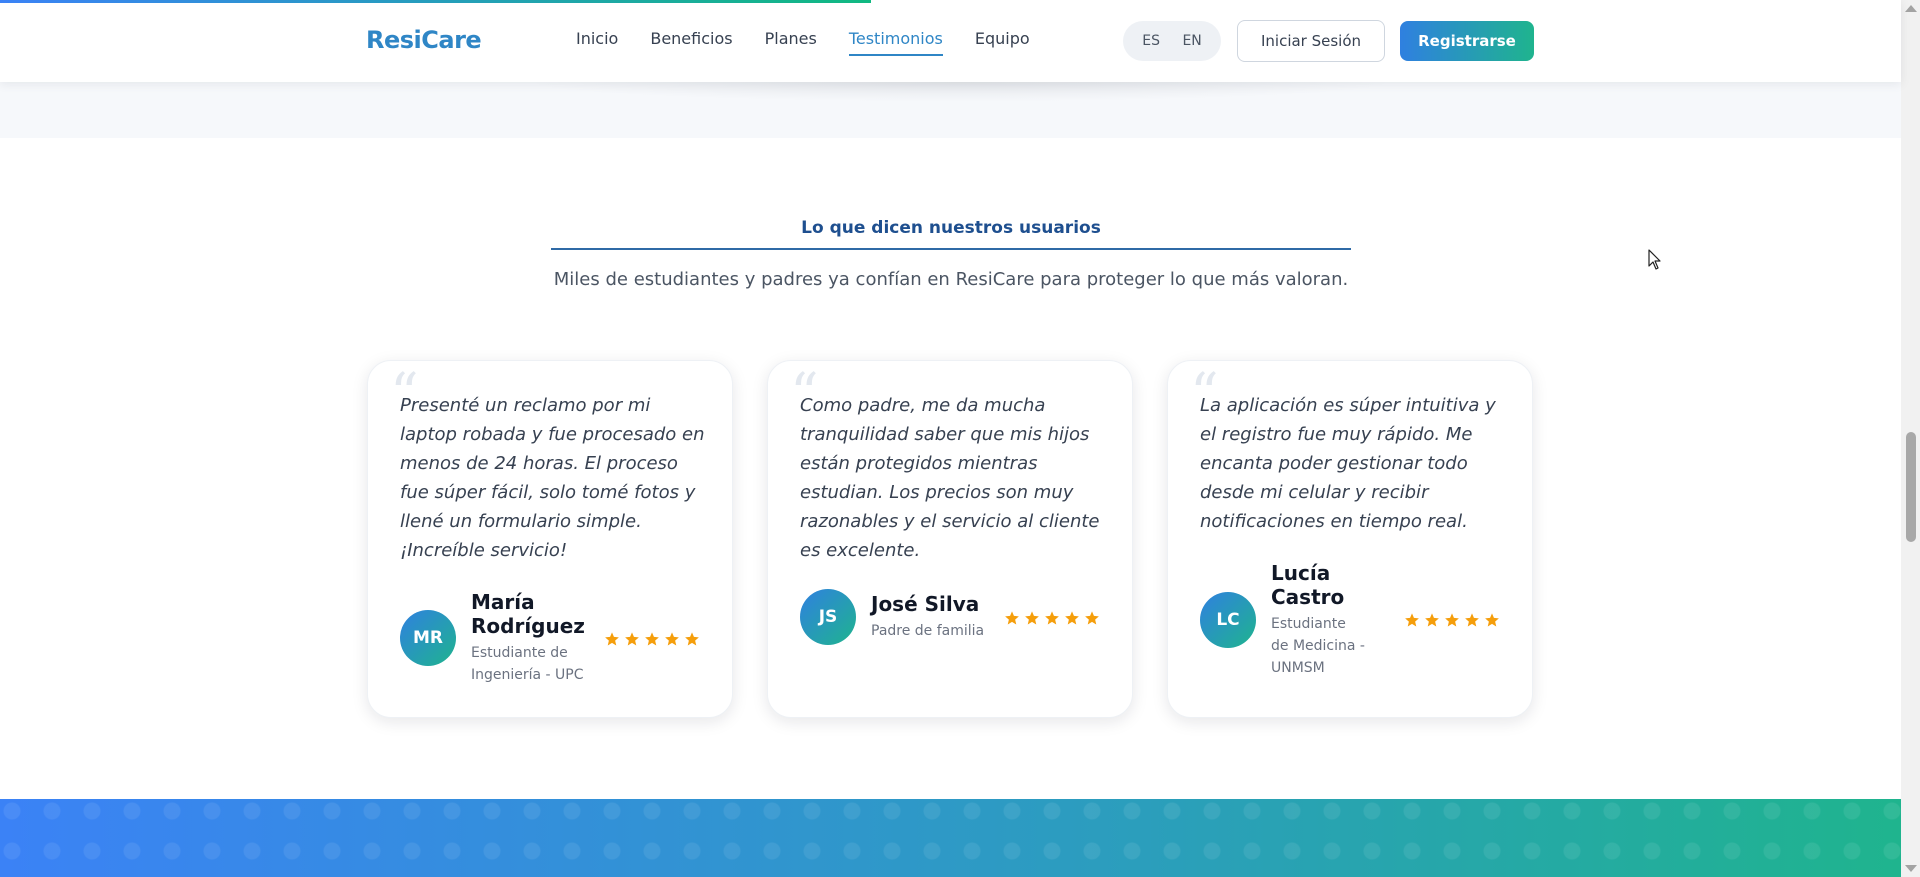  Describe the element at coordinates (895, 42) in the screenshot. I see `nav-item-testimonios: Testimonios` at that location.